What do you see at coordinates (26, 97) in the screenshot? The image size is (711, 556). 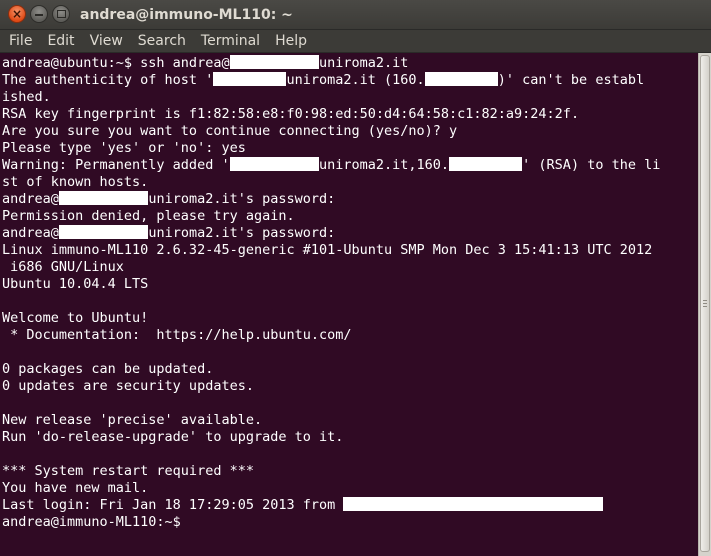 I see `terminal-text-segment: ished.` at bounding box center [26, 97].